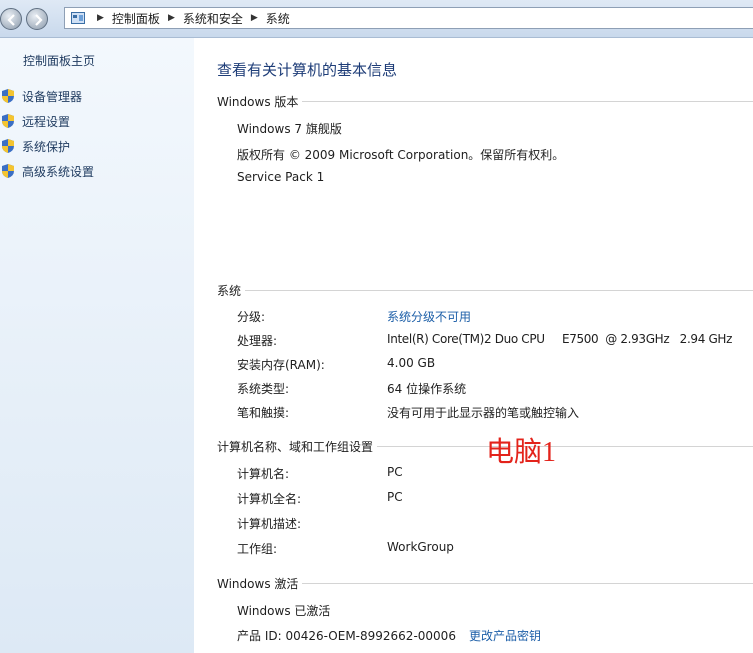 The height and width of the screenshot is (653, 753). Describe the element at coordinates (278, 18) in the screenshot. I see `breadcrumb-item-system: 系统` at that location.